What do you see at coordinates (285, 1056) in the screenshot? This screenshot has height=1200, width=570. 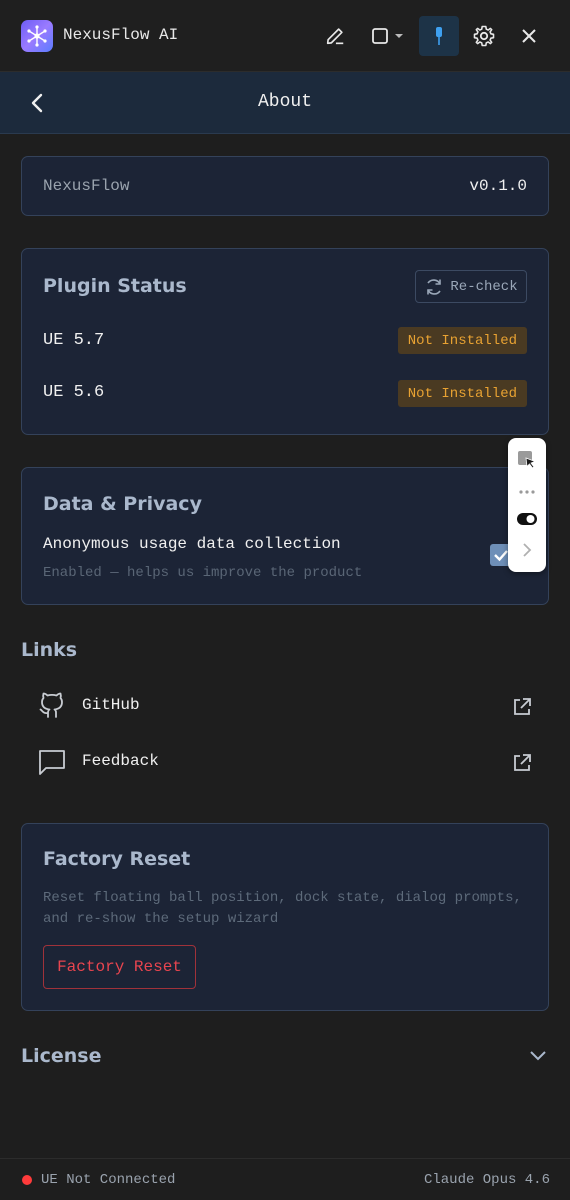 I see `license-section-toggle: License` at bounding box center [285, 1056].